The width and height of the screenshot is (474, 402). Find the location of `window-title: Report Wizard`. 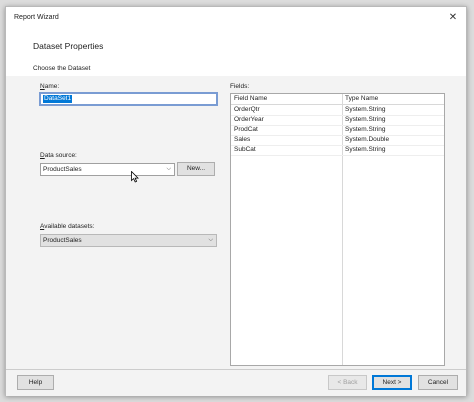

window-title: Report Wizard is located at coordinates (36, 17).